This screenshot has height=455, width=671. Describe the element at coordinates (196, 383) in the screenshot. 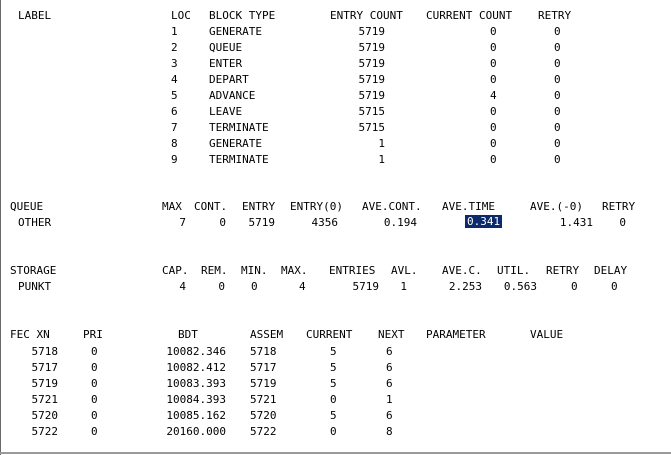

I see `fec-bdt: 10083.393` at that location.